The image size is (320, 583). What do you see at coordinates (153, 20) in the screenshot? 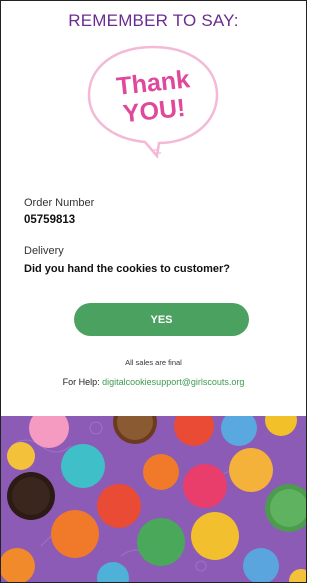
I see `page-title: REMEMBER TO SAY:` at bounding box center [153, 20].